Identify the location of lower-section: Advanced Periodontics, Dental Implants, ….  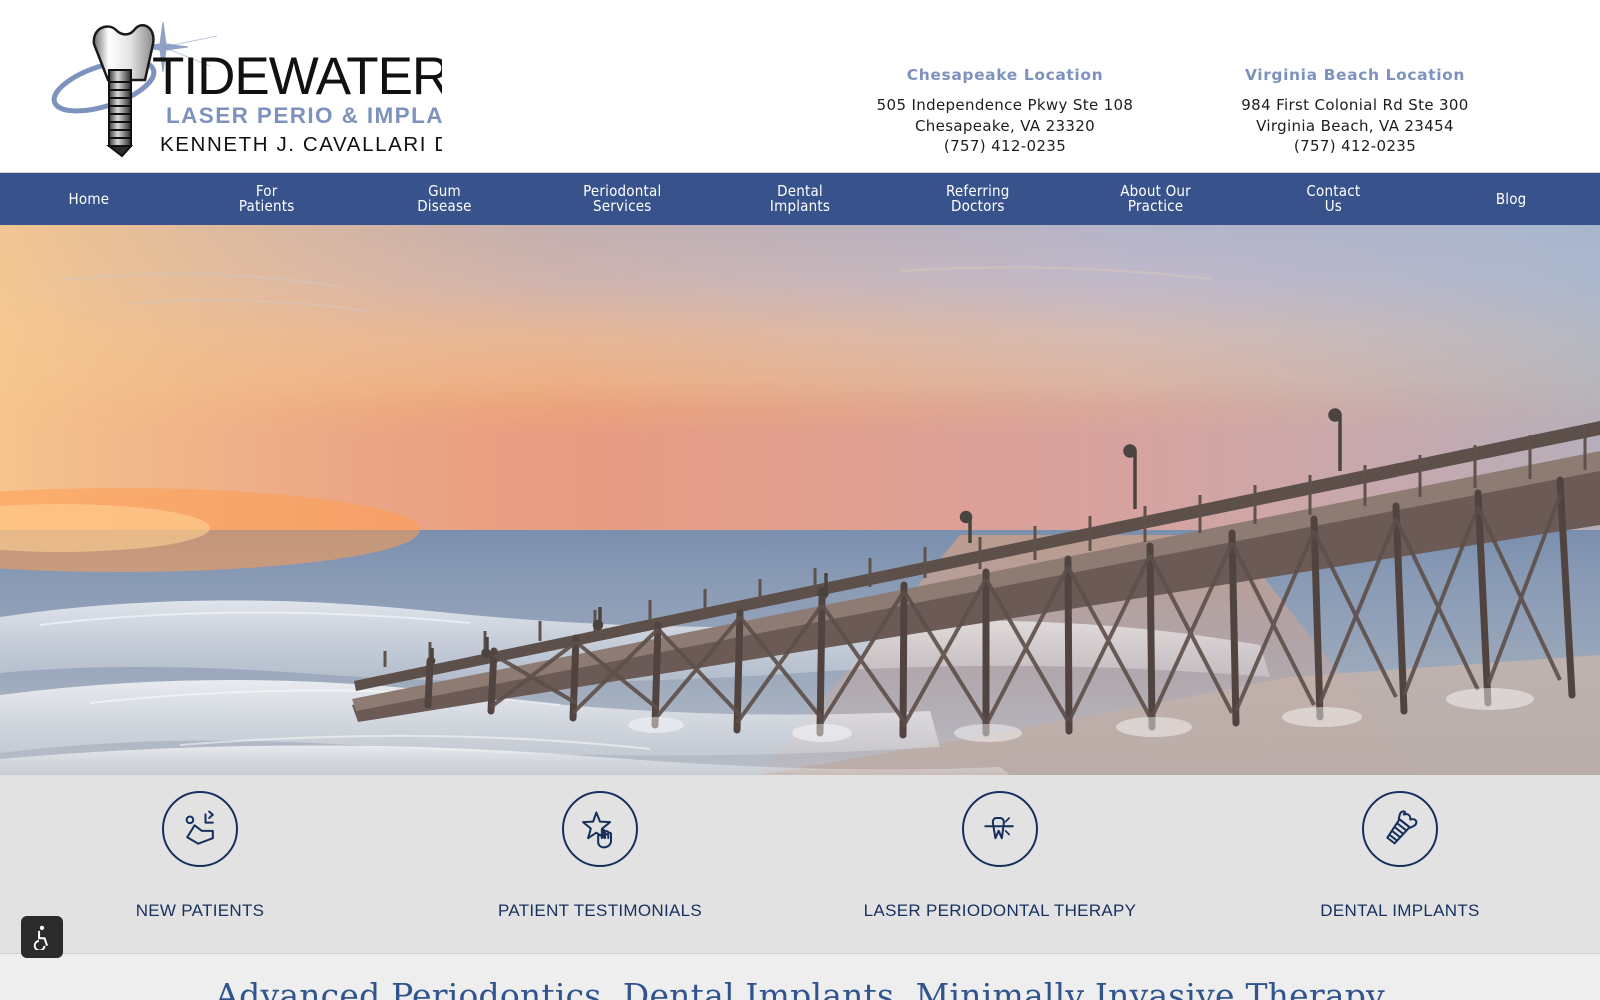
(800, 976).